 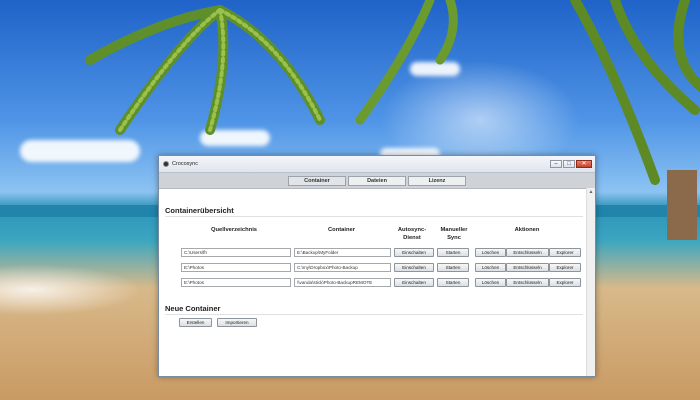 What do you see at coordinates (454, 230) in the screenshot?
I see `header-manual-line1: Manueller` at bounding box center [454, 230].